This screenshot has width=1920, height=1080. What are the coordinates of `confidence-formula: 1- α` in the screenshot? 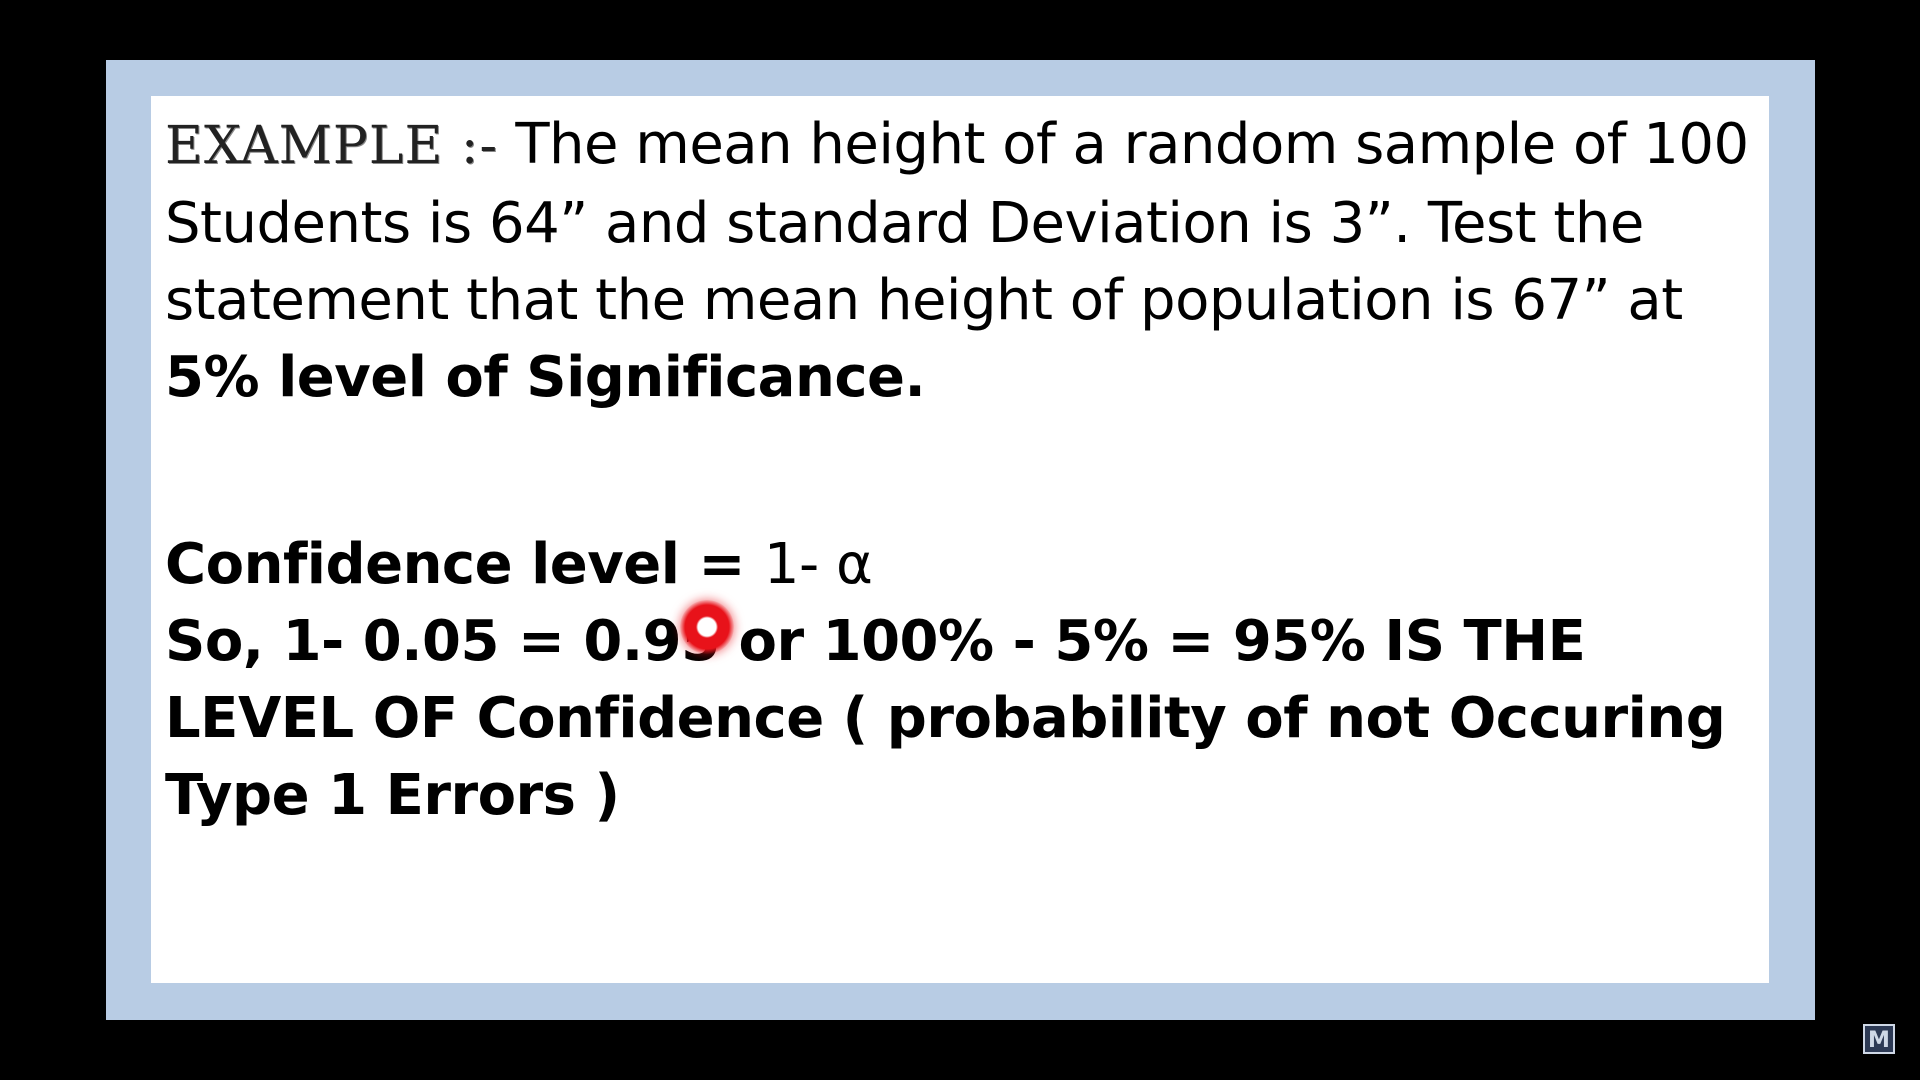 It's located at (818, 564).